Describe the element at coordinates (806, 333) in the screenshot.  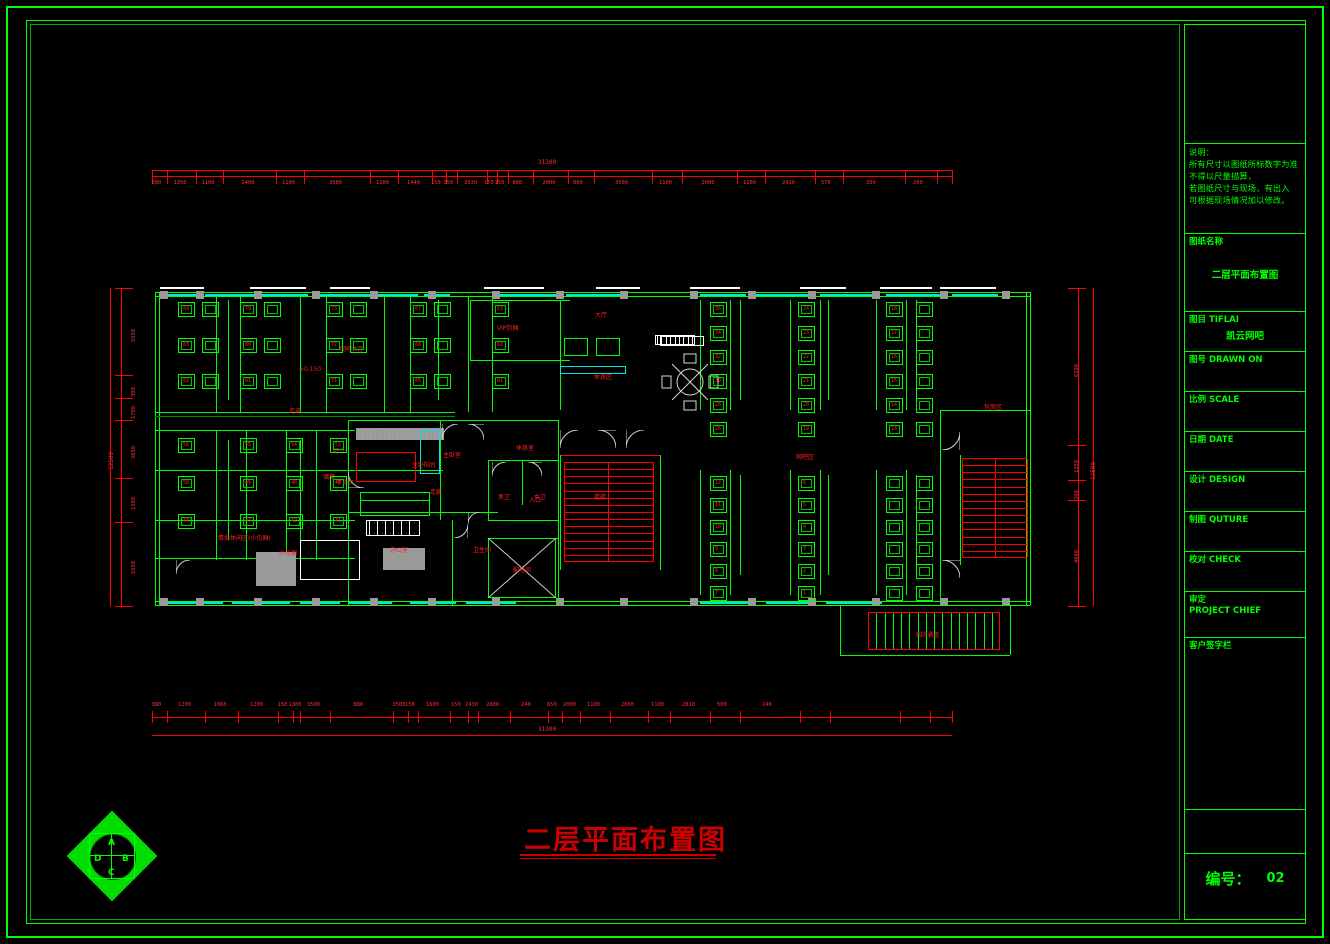
I see `workstation-number: 23` at that location.